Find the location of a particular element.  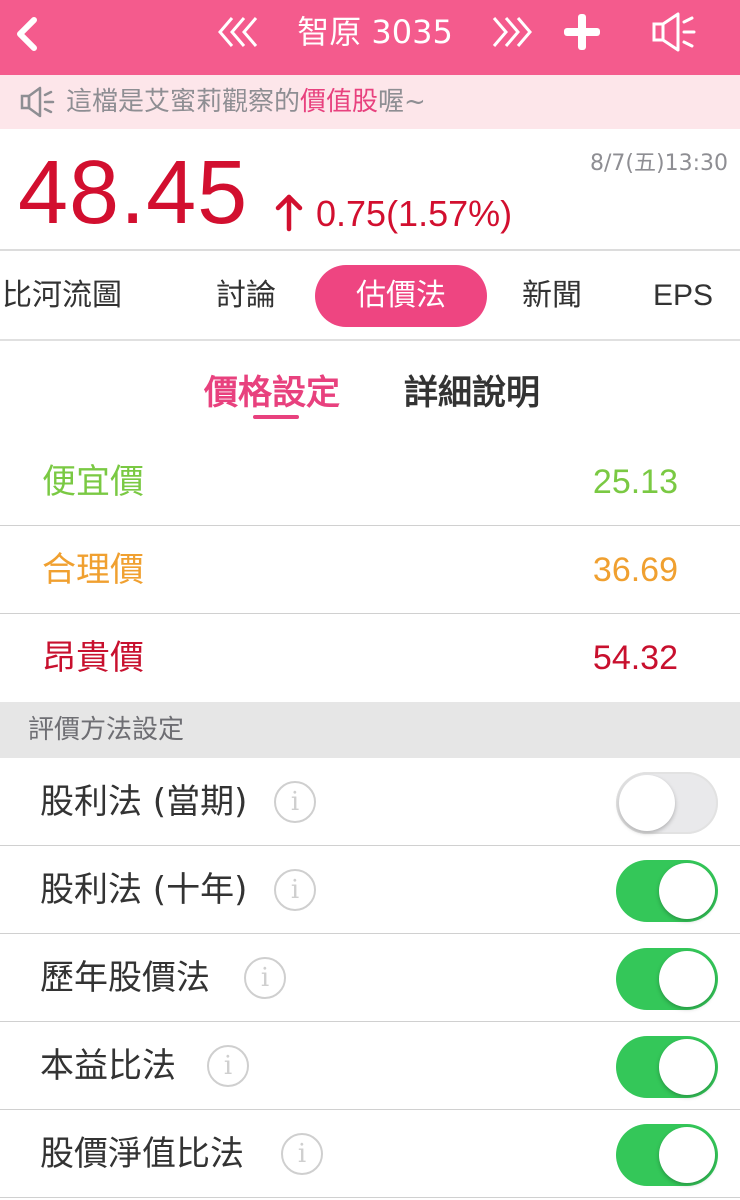

top-bar: 智原 3035 is located at coordinates (370, 37).